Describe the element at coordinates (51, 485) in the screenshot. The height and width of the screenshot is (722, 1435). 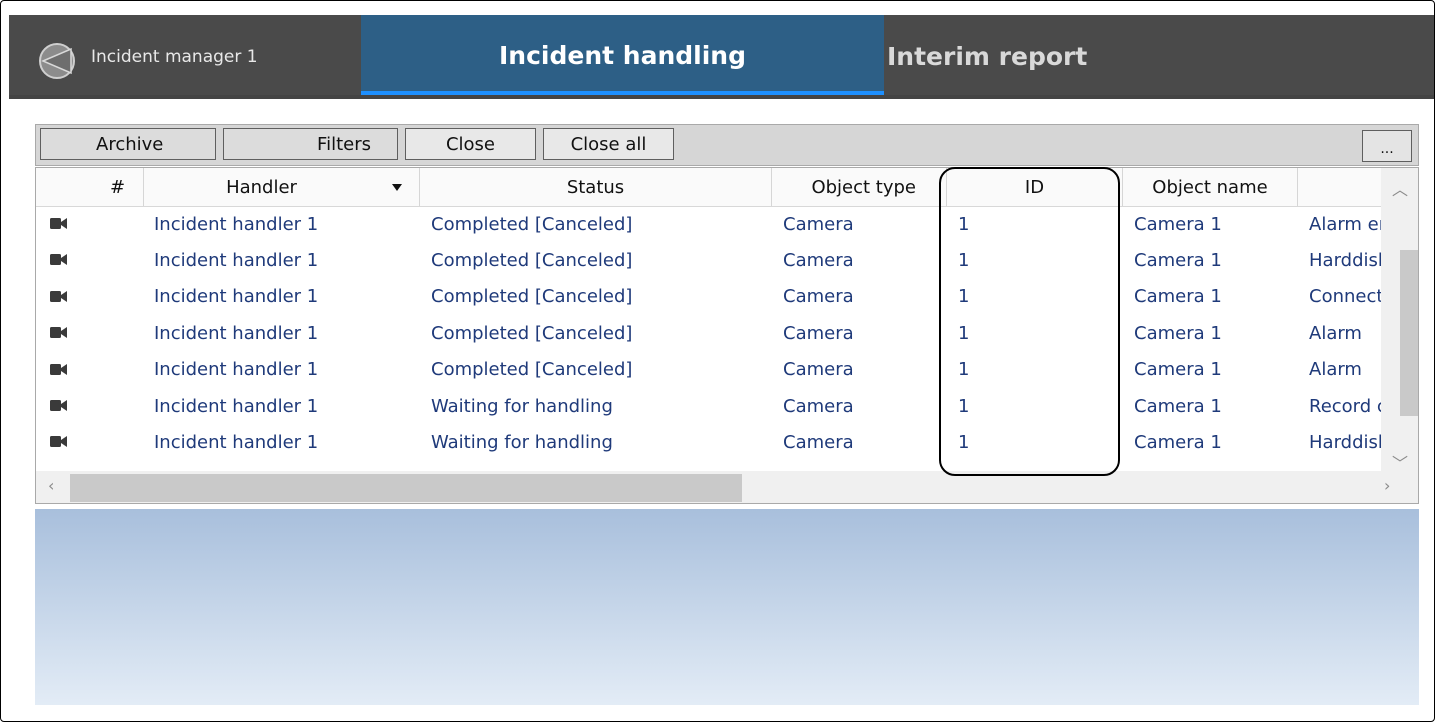
I see `scroll-left-icon: ‹` at that location.